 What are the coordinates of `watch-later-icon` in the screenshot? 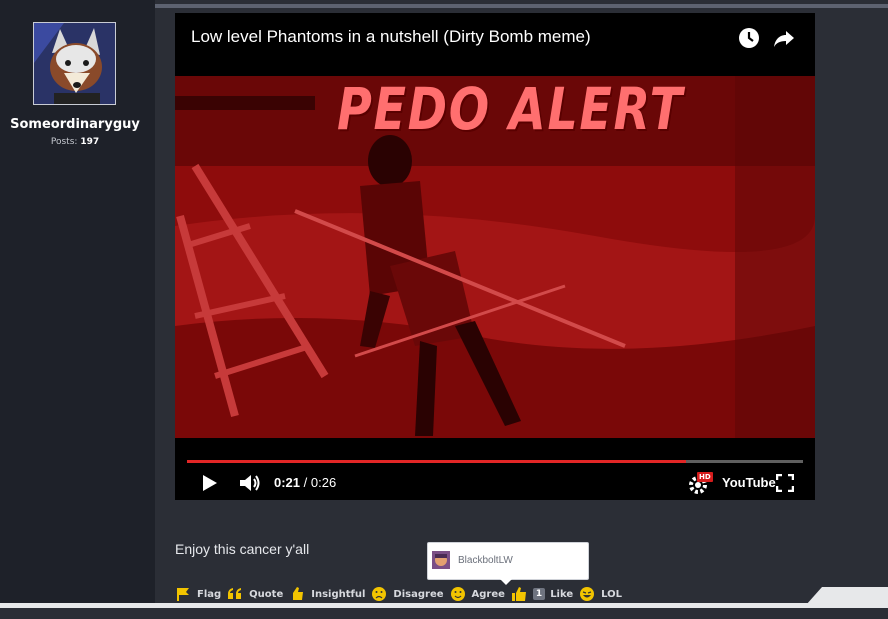 It's located at (749, 38).